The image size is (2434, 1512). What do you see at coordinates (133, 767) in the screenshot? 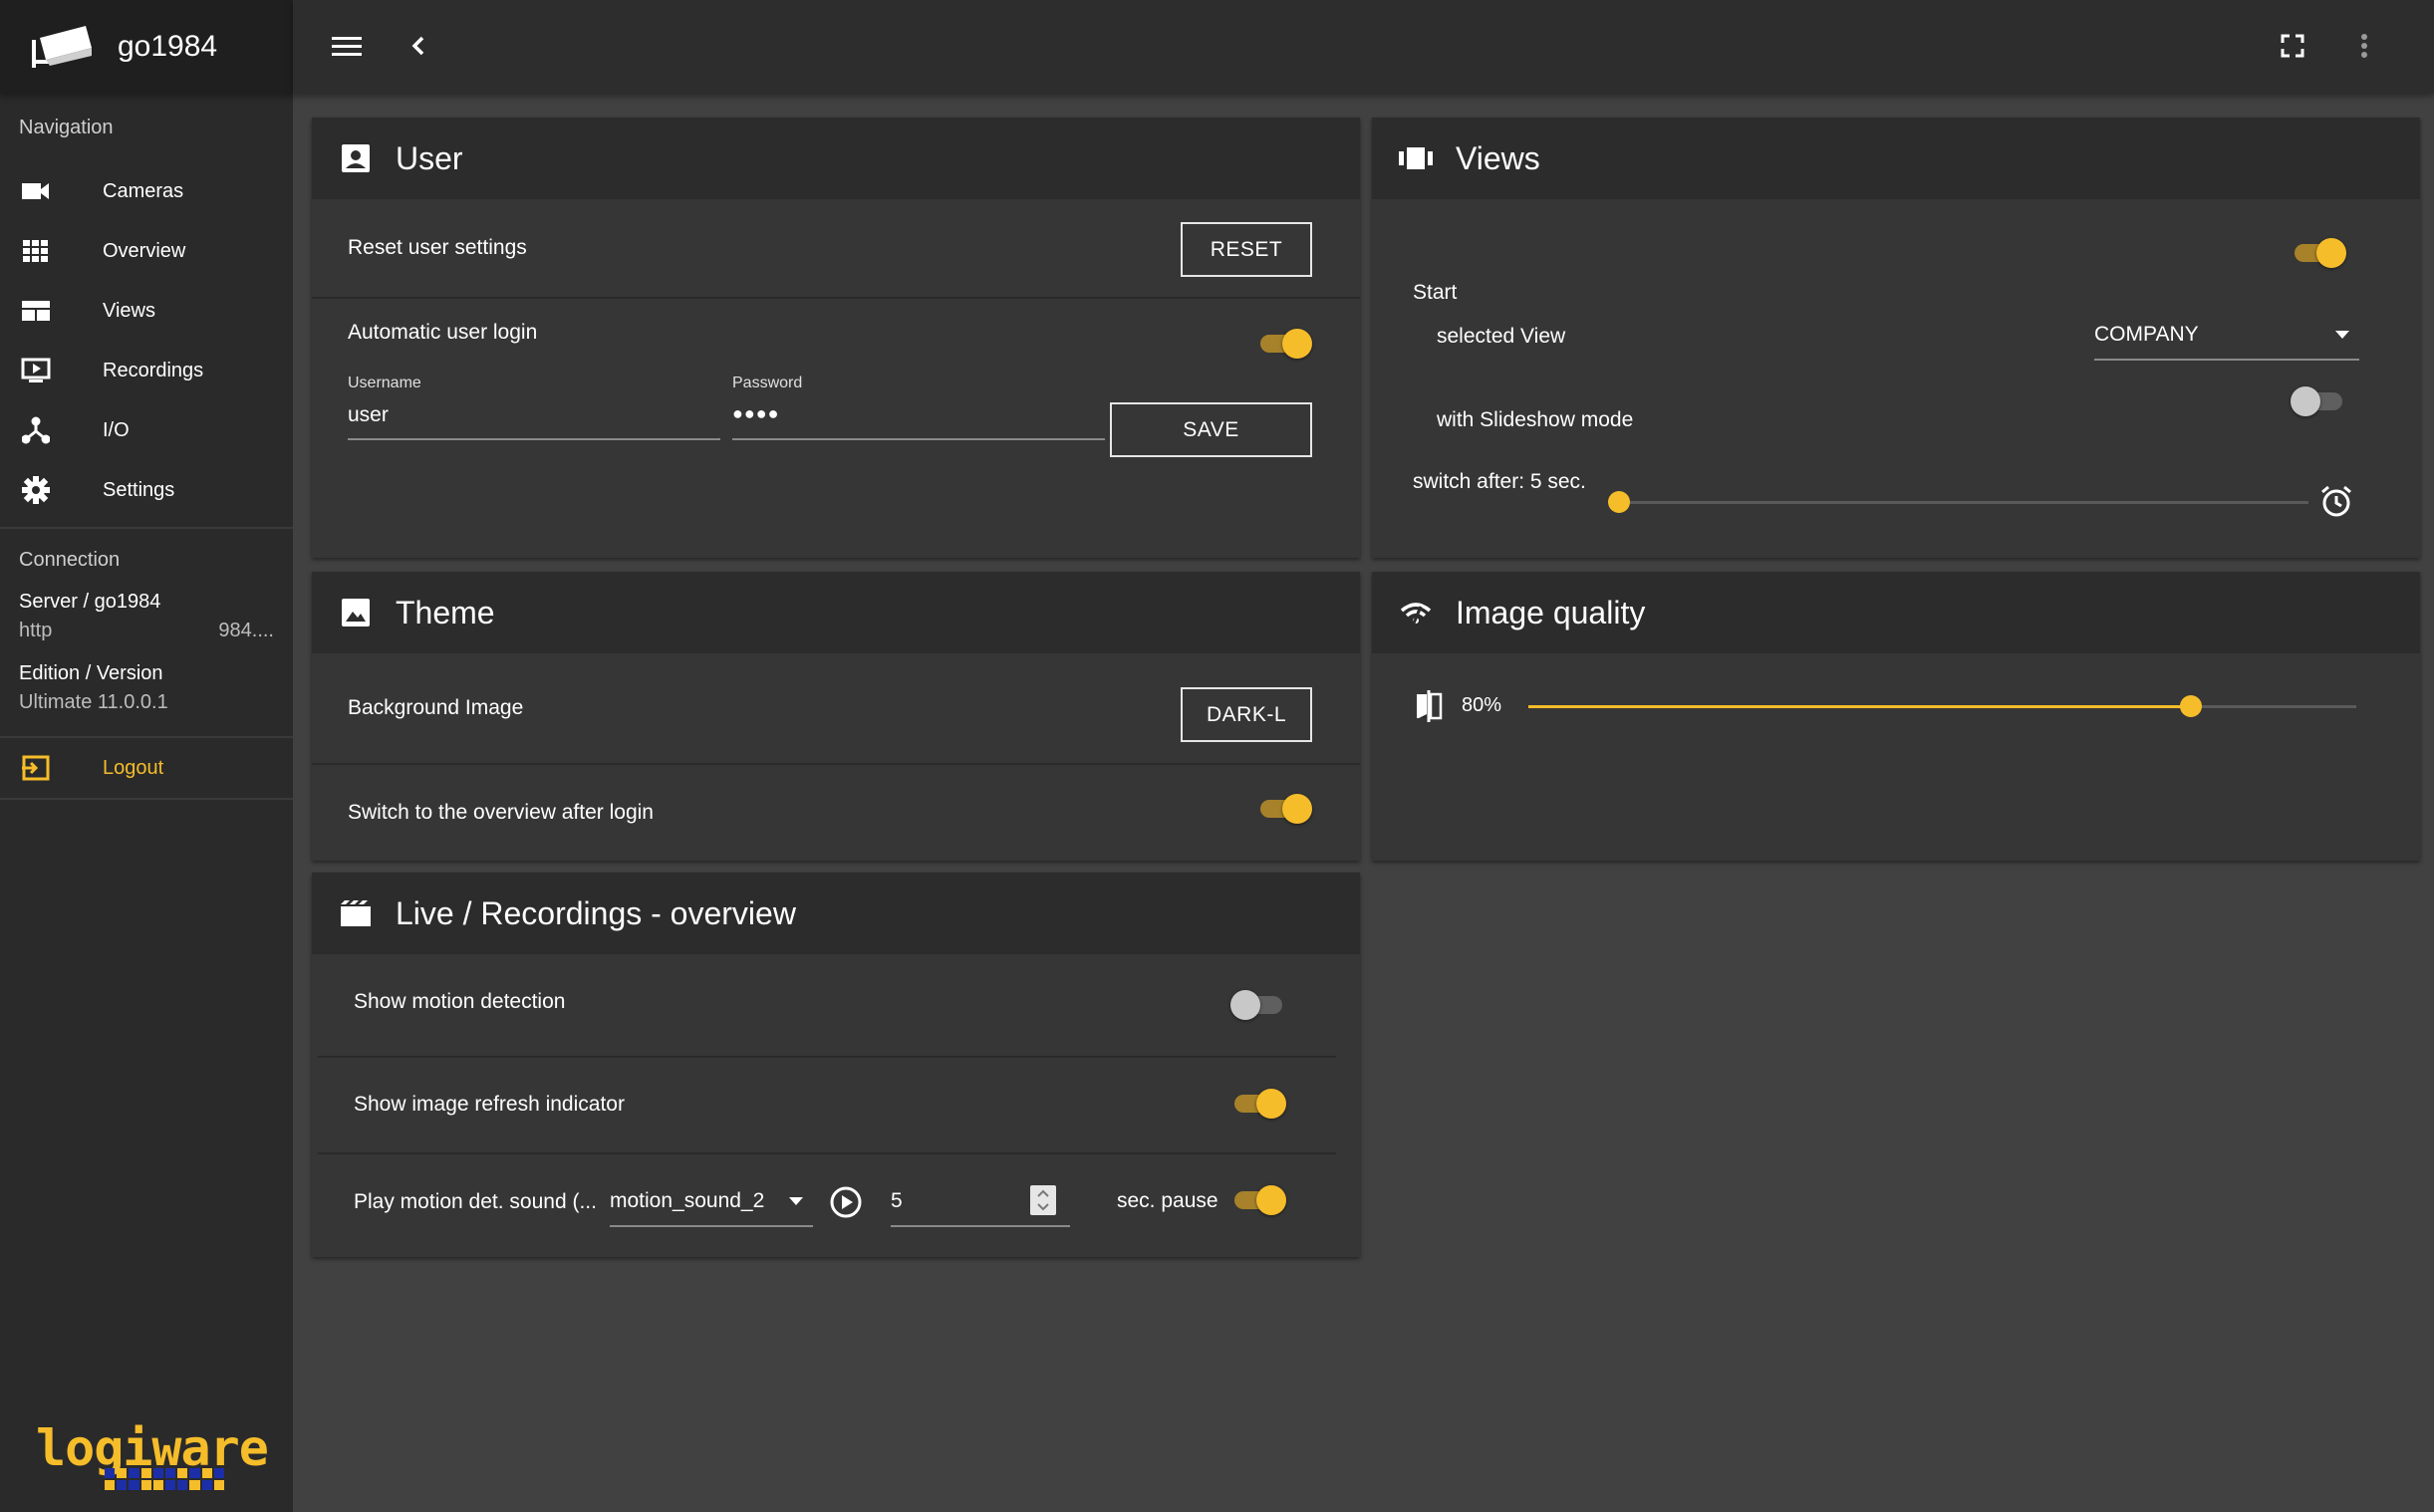
I see `logout-label: Logout` at bounding box center [133, 767].